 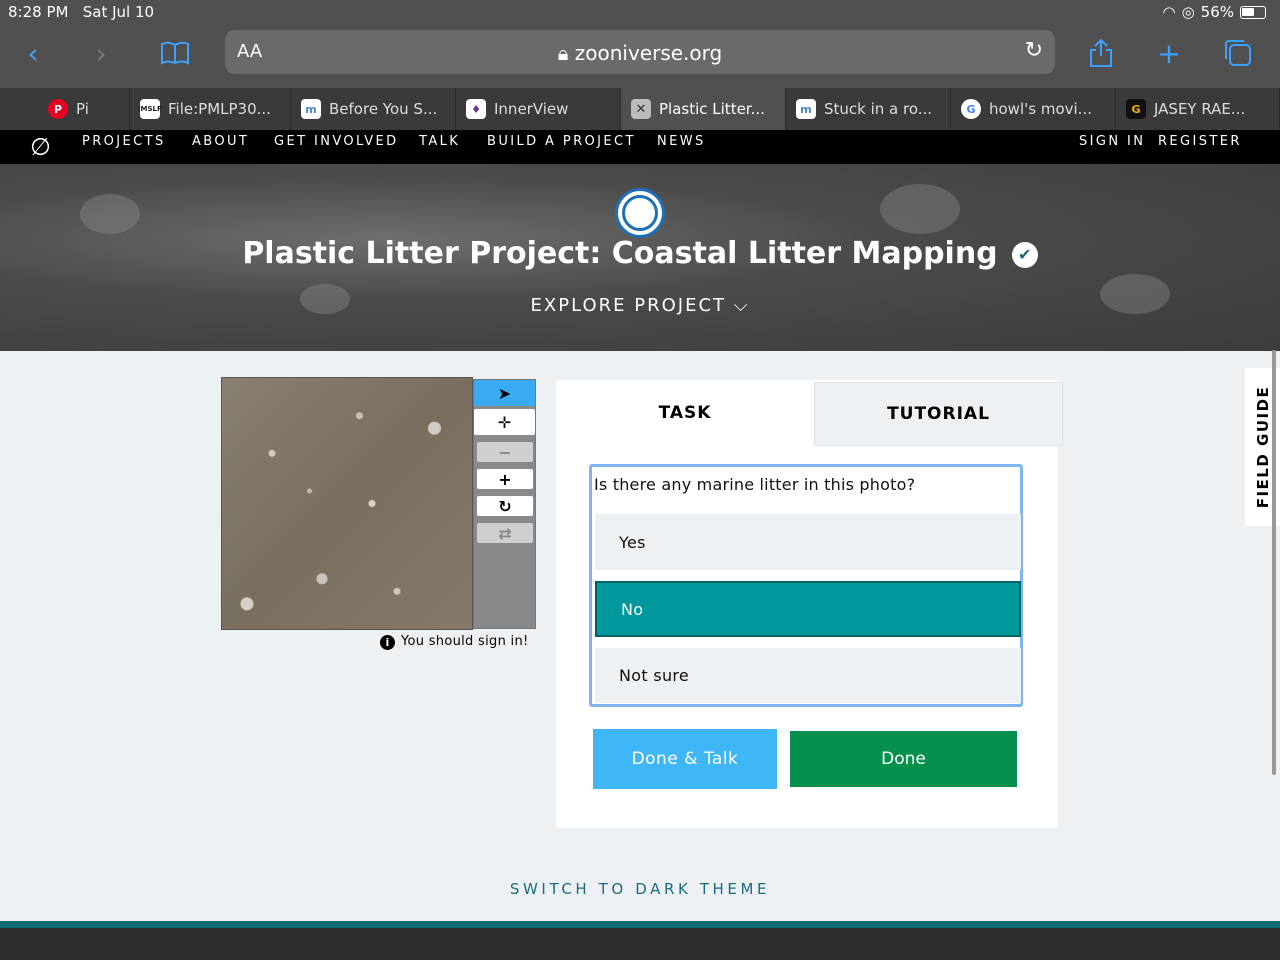 What do you see at coordinates (1136, 109) in the screenshot?
I see `genius-icon: G` at bounding box center [1136, 109].